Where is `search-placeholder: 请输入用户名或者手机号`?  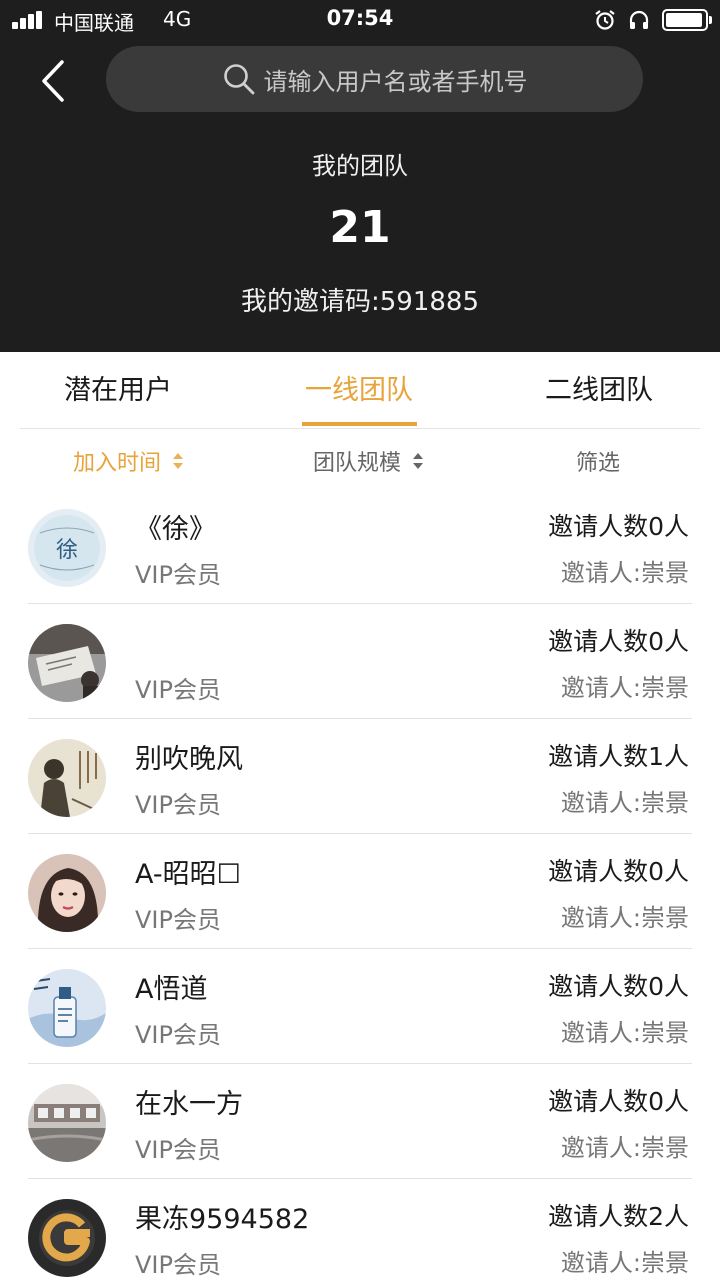
search-placeholder: 请输入用户名或者手机号 is located at coordinates (395, 81).